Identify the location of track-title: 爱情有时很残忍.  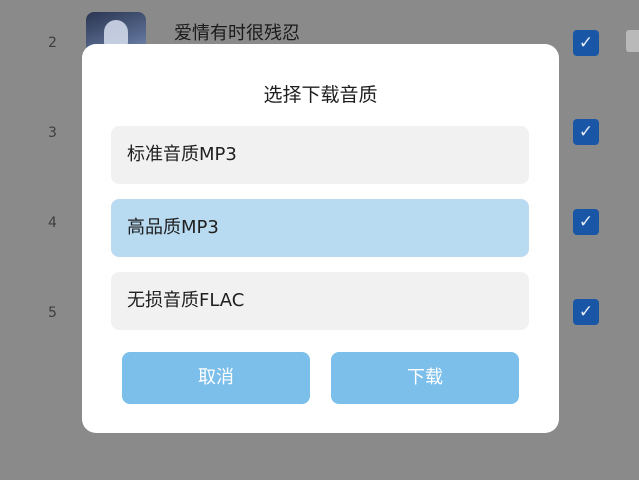
(237, 33).